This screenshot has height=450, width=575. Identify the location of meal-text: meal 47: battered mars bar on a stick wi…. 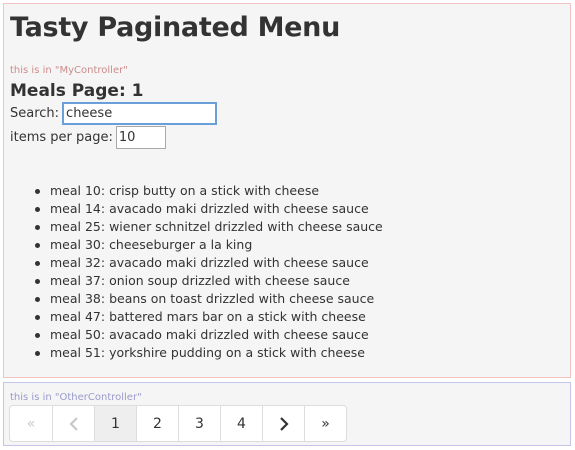
(208, 316).